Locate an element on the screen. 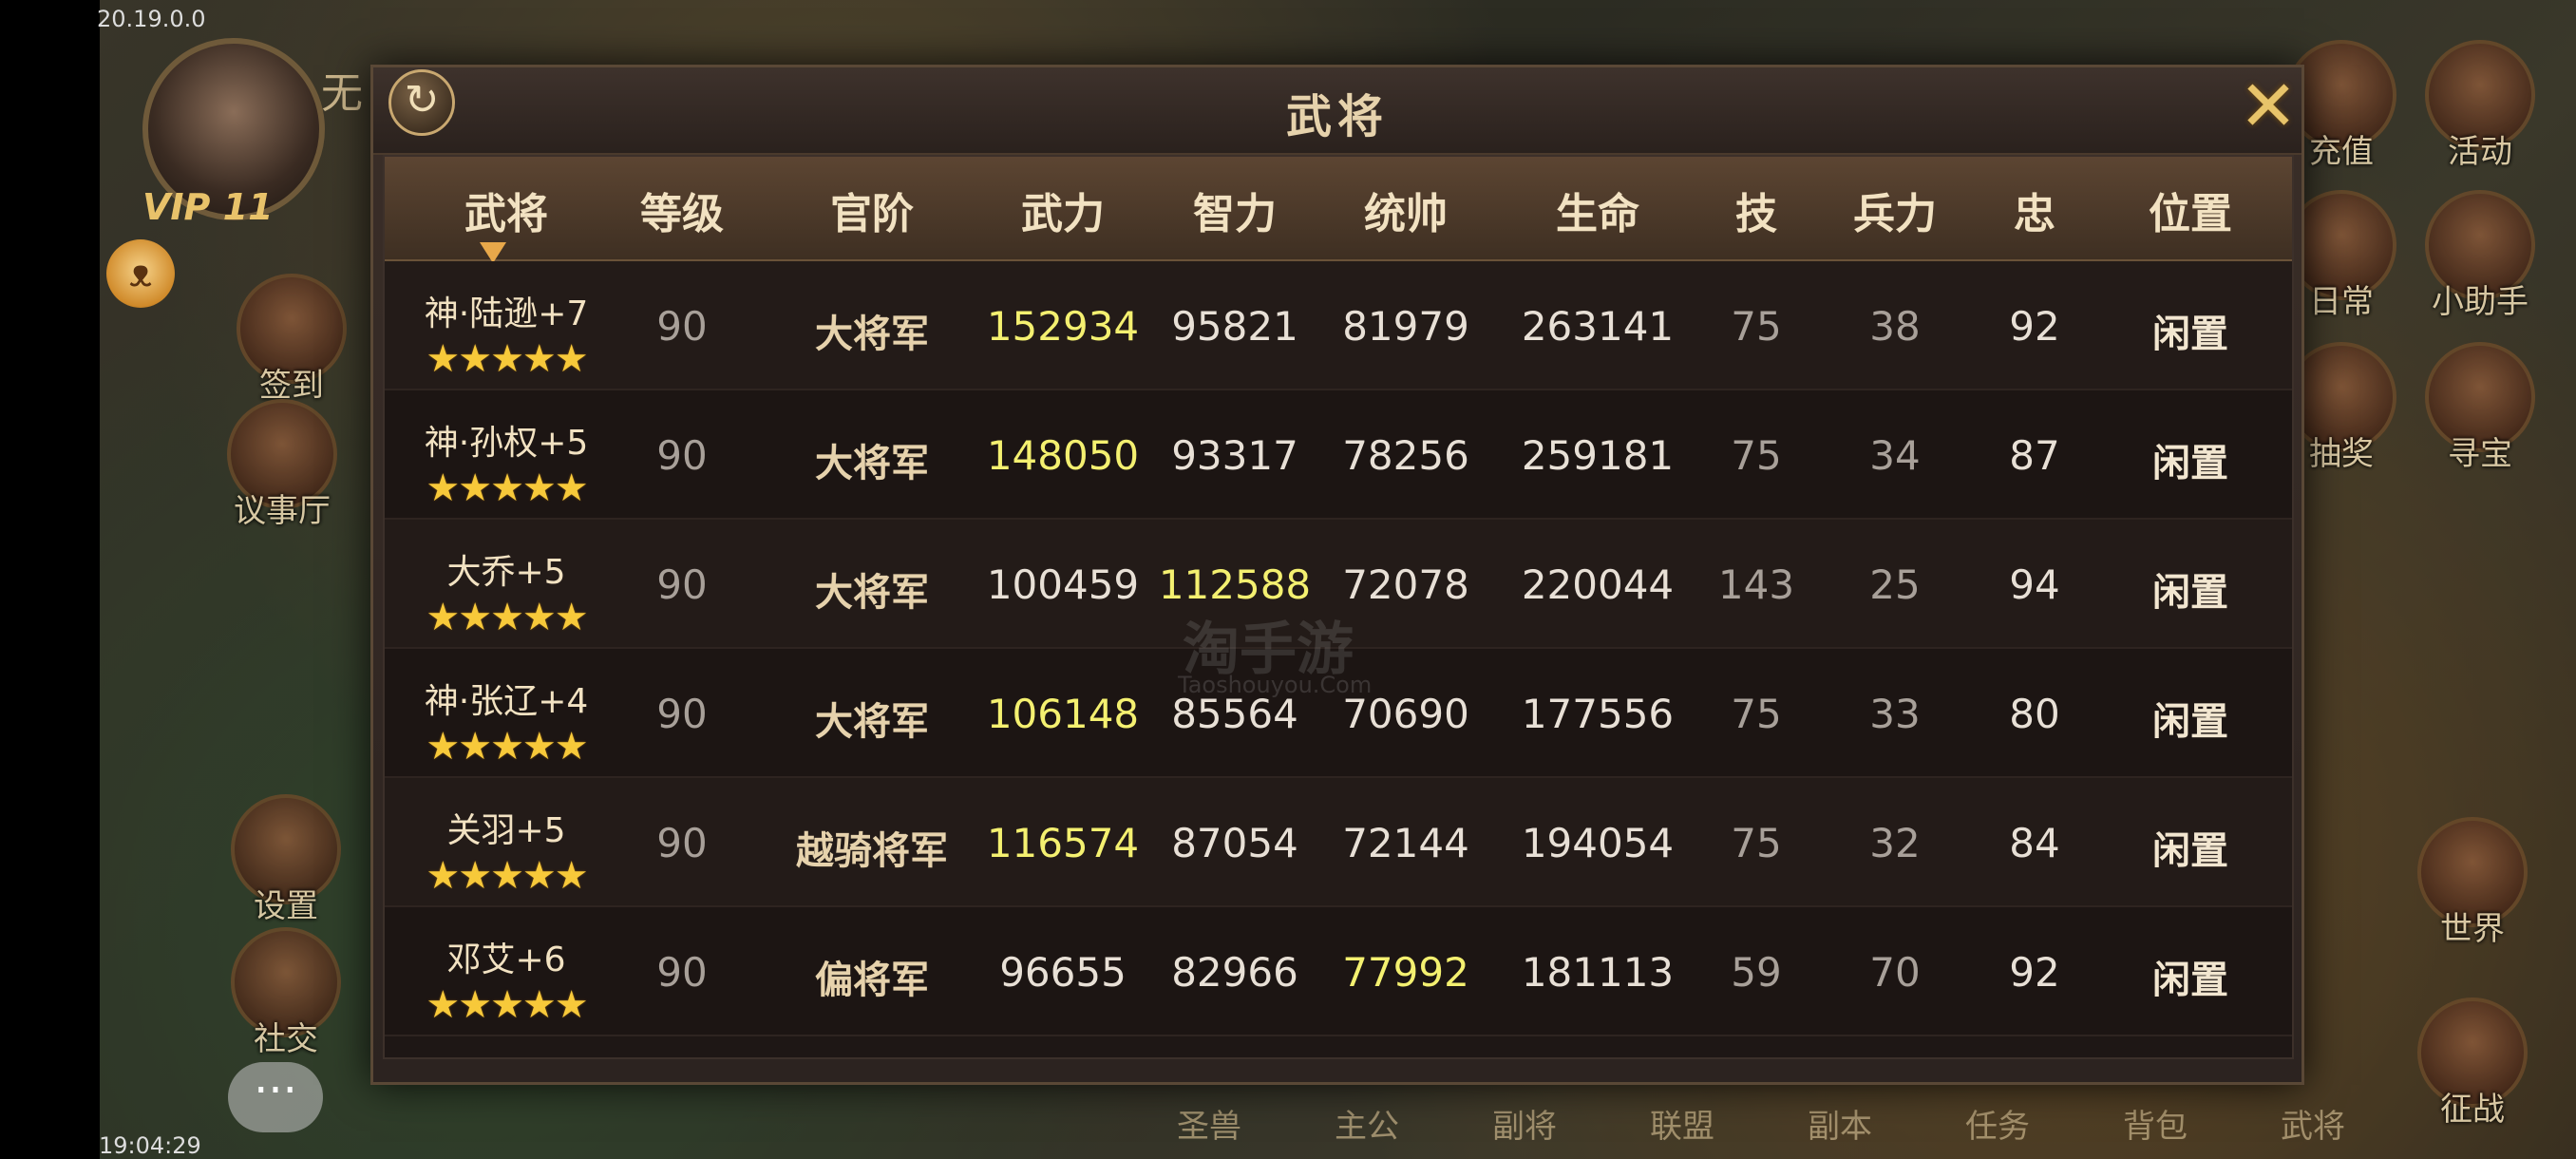  cell-life: 181113 is located at coordinates (1598, 972).